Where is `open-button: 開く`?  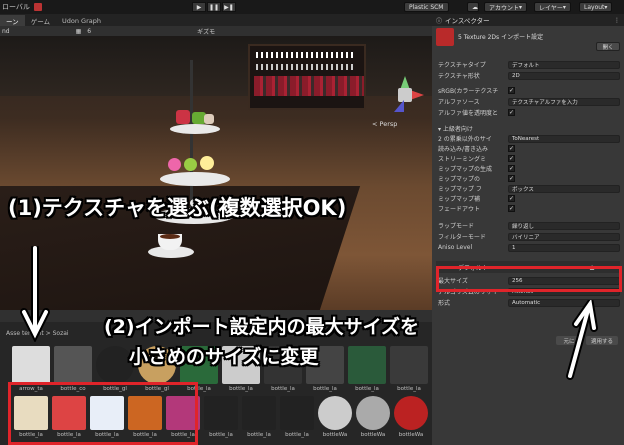 open-button: 開く is located at coordinates (608, 46).